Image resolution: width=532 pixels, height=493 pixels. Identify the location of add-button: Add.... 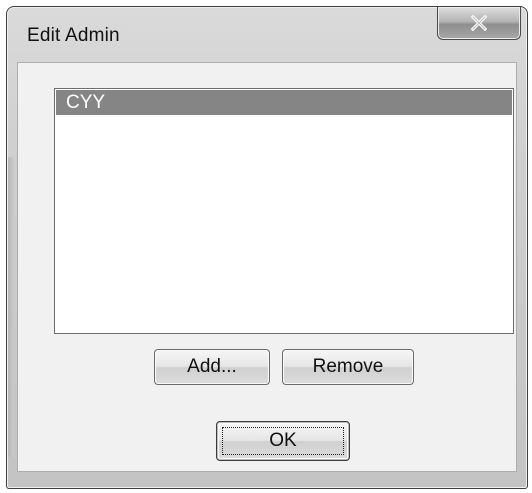
(212, 367).